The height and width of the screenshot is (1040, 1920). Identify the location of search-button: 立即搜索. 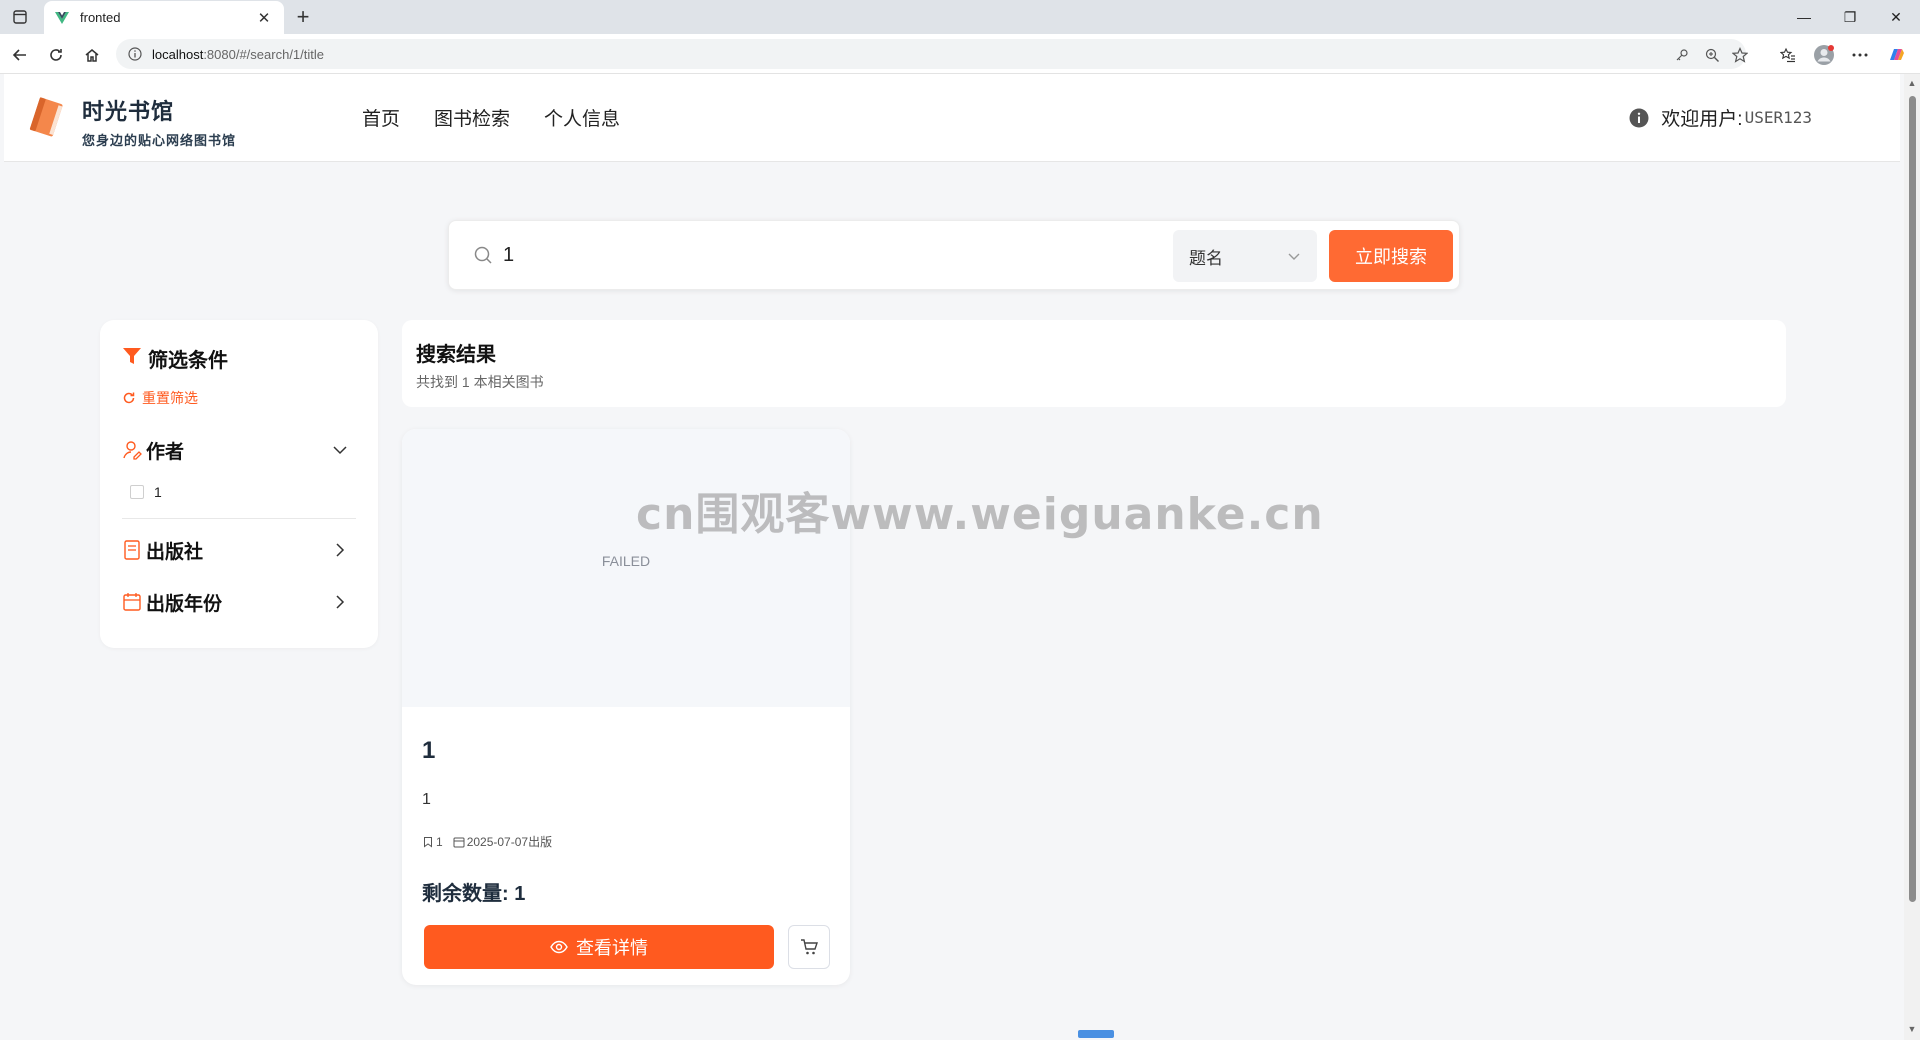
(1391, 256).